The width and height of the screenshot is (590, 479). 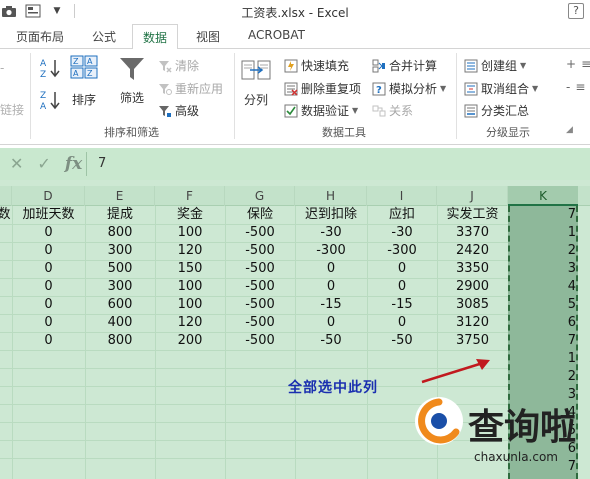 What do you see at coordinates (190, 88) in the screenshot?
I see `reapply-button: 重新应用` at bounding box center [190, 88].